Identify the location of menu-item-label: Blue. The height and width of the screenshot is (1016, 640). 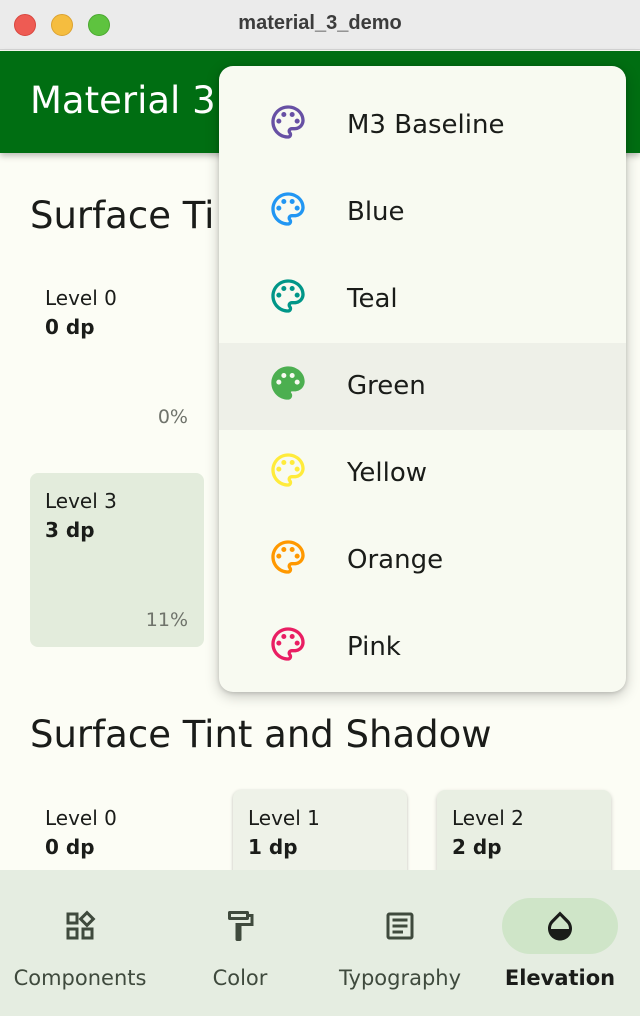
(376, 212).